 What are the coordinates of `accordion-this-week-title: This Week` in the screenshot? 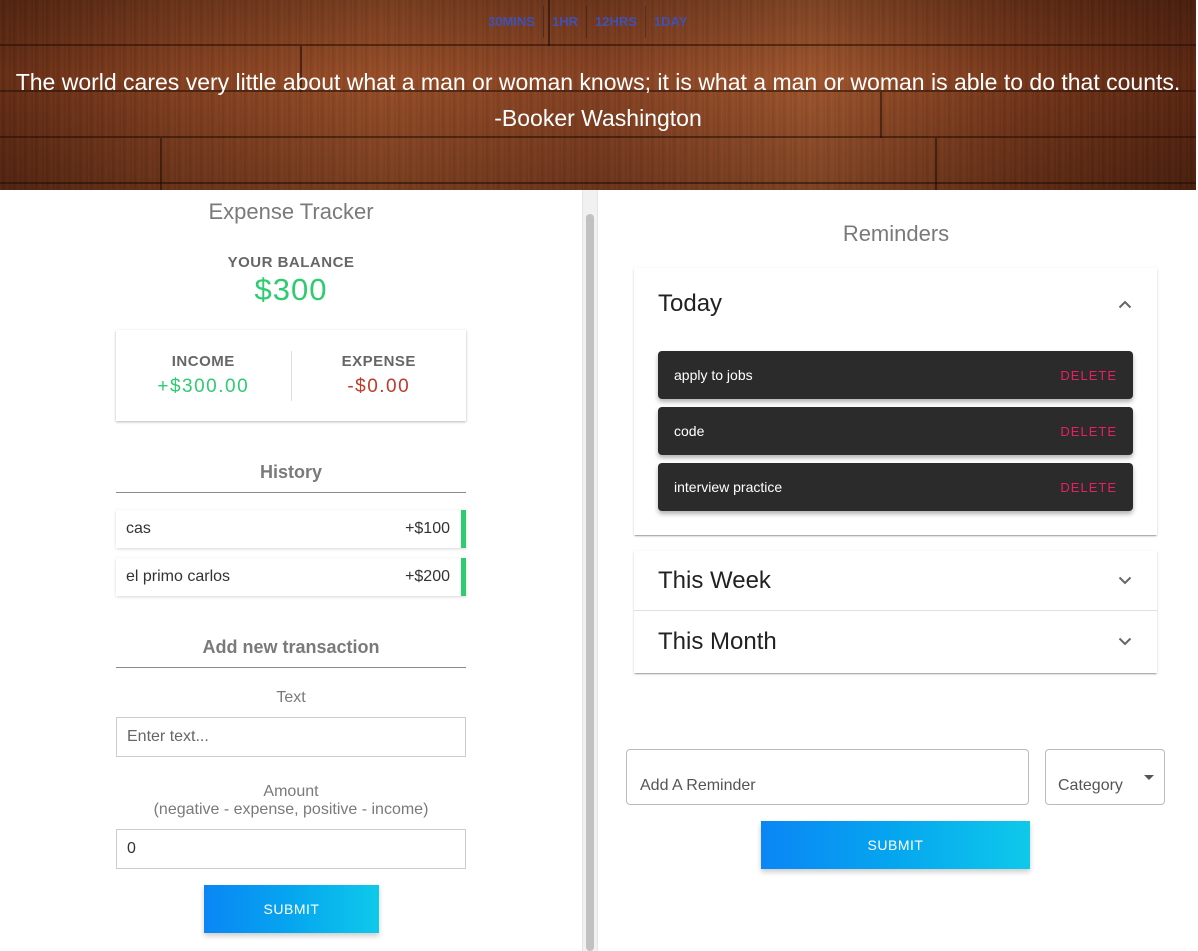 It's located at (714, 580).